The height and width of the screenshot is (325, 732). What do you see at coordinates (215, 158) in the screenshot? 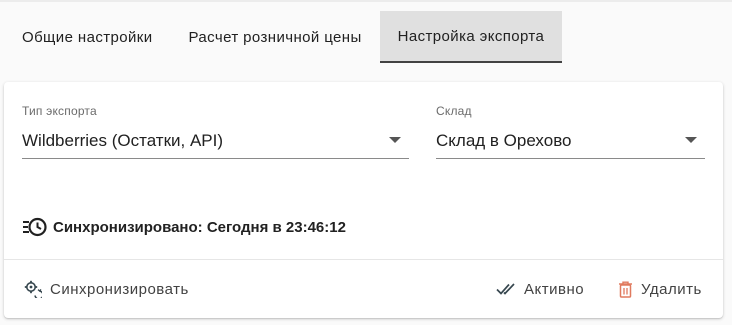
I see `export-type-underline` at bounding box center [215, 158].